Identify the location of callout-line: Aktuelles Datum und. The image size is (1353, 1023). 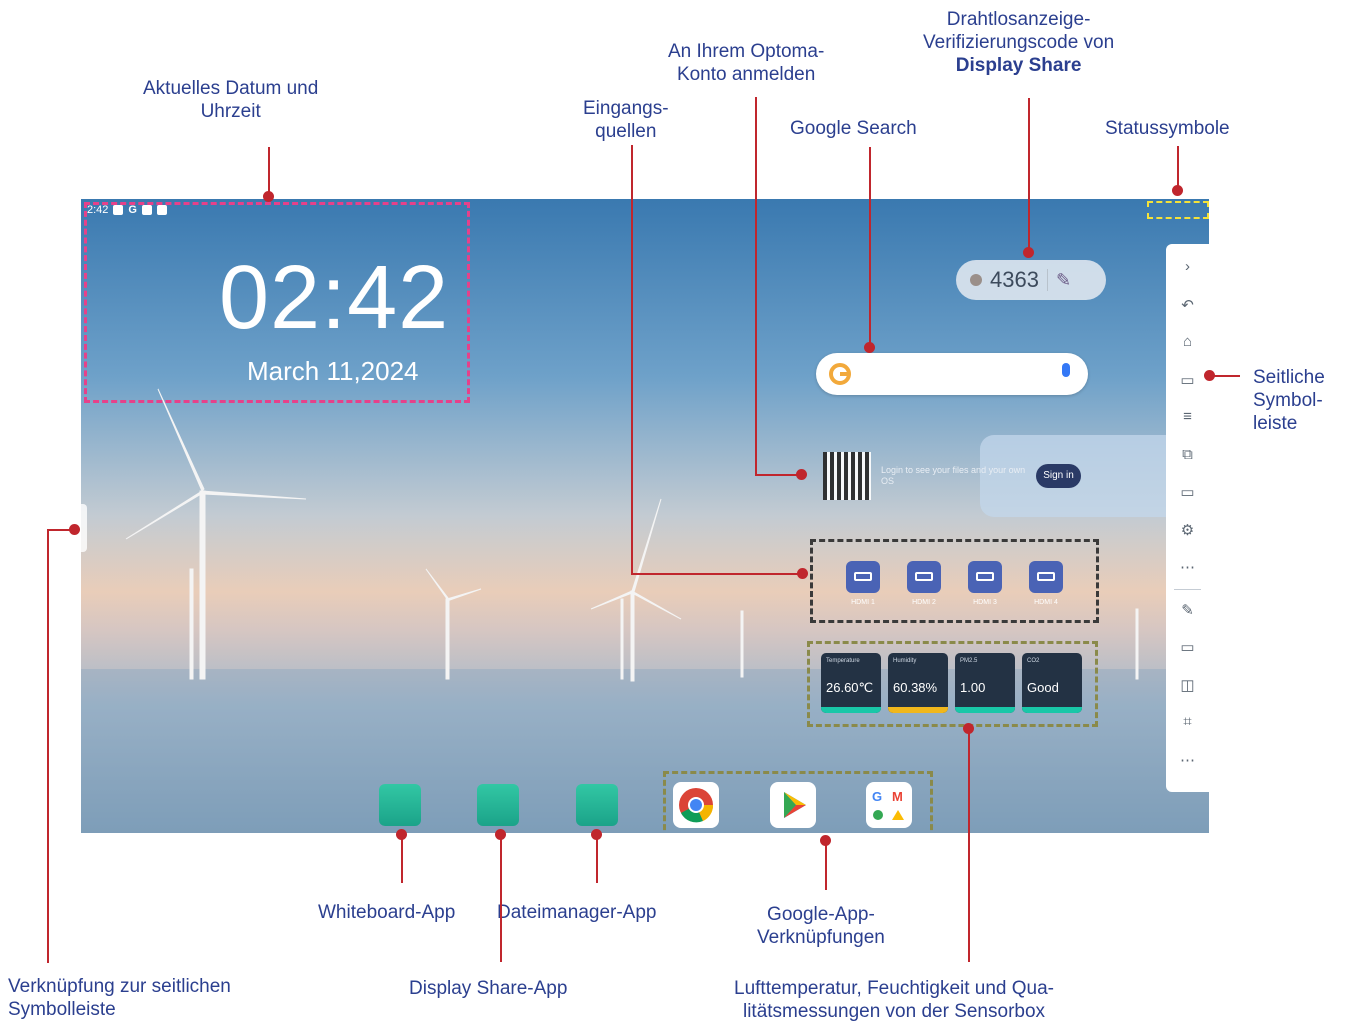
(231, 88).